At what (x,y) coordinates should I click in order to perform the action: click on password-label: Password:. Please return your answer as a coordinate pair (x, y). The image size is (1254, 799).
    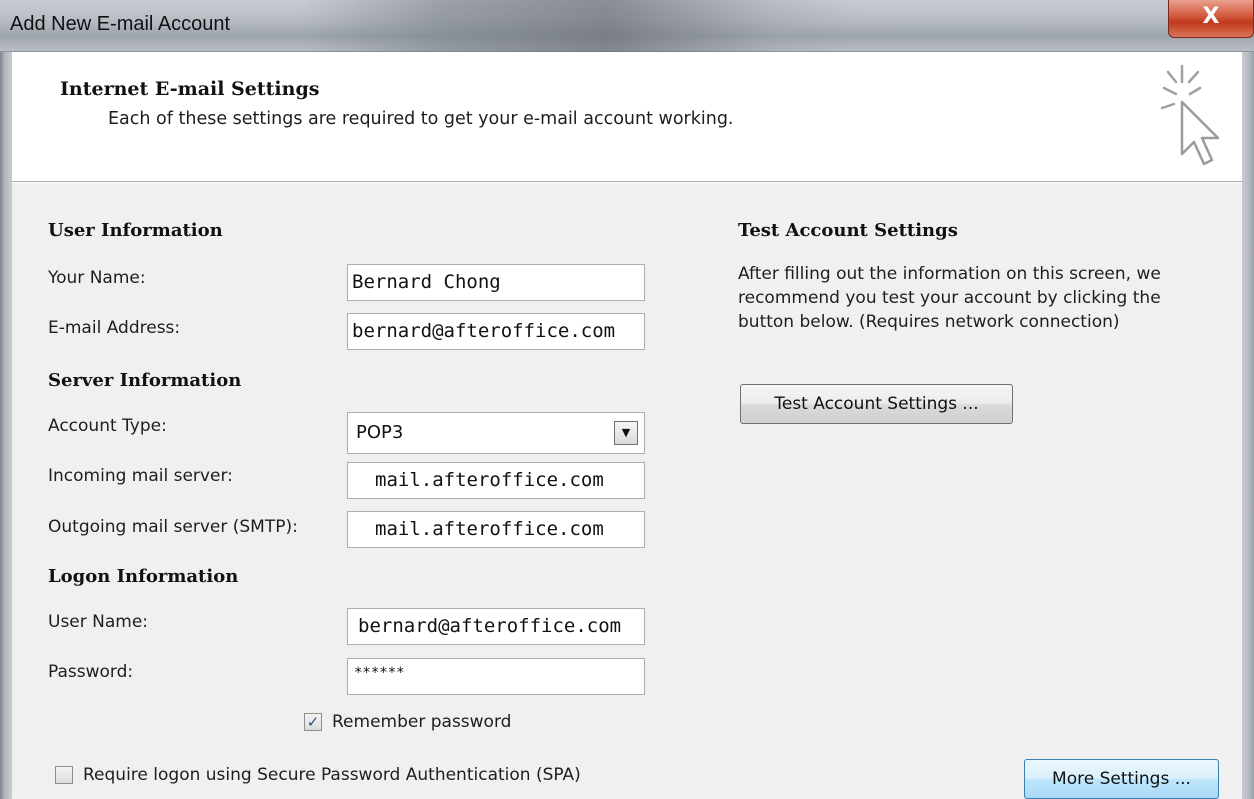
    Looking at the image, I should click on (91, 672).